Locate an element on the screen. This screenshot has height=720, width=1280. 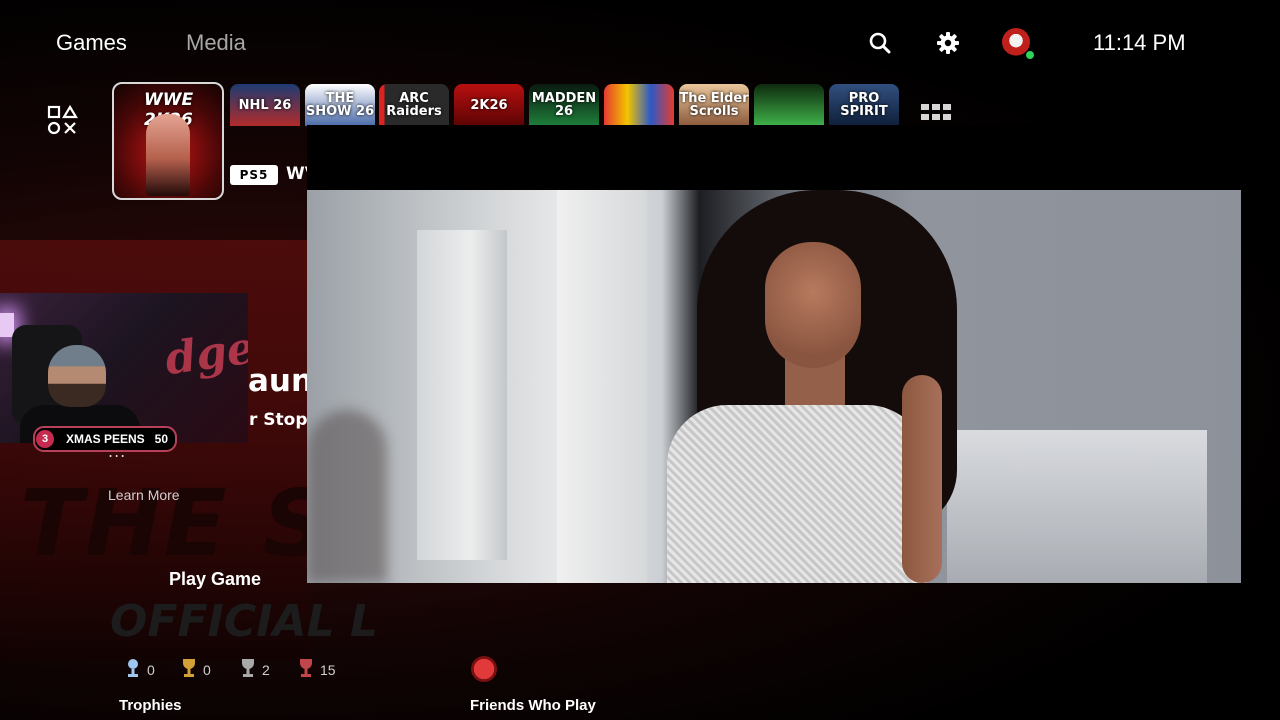
game-tile: The Elder Scrolls is located at coordinates (714, 105).